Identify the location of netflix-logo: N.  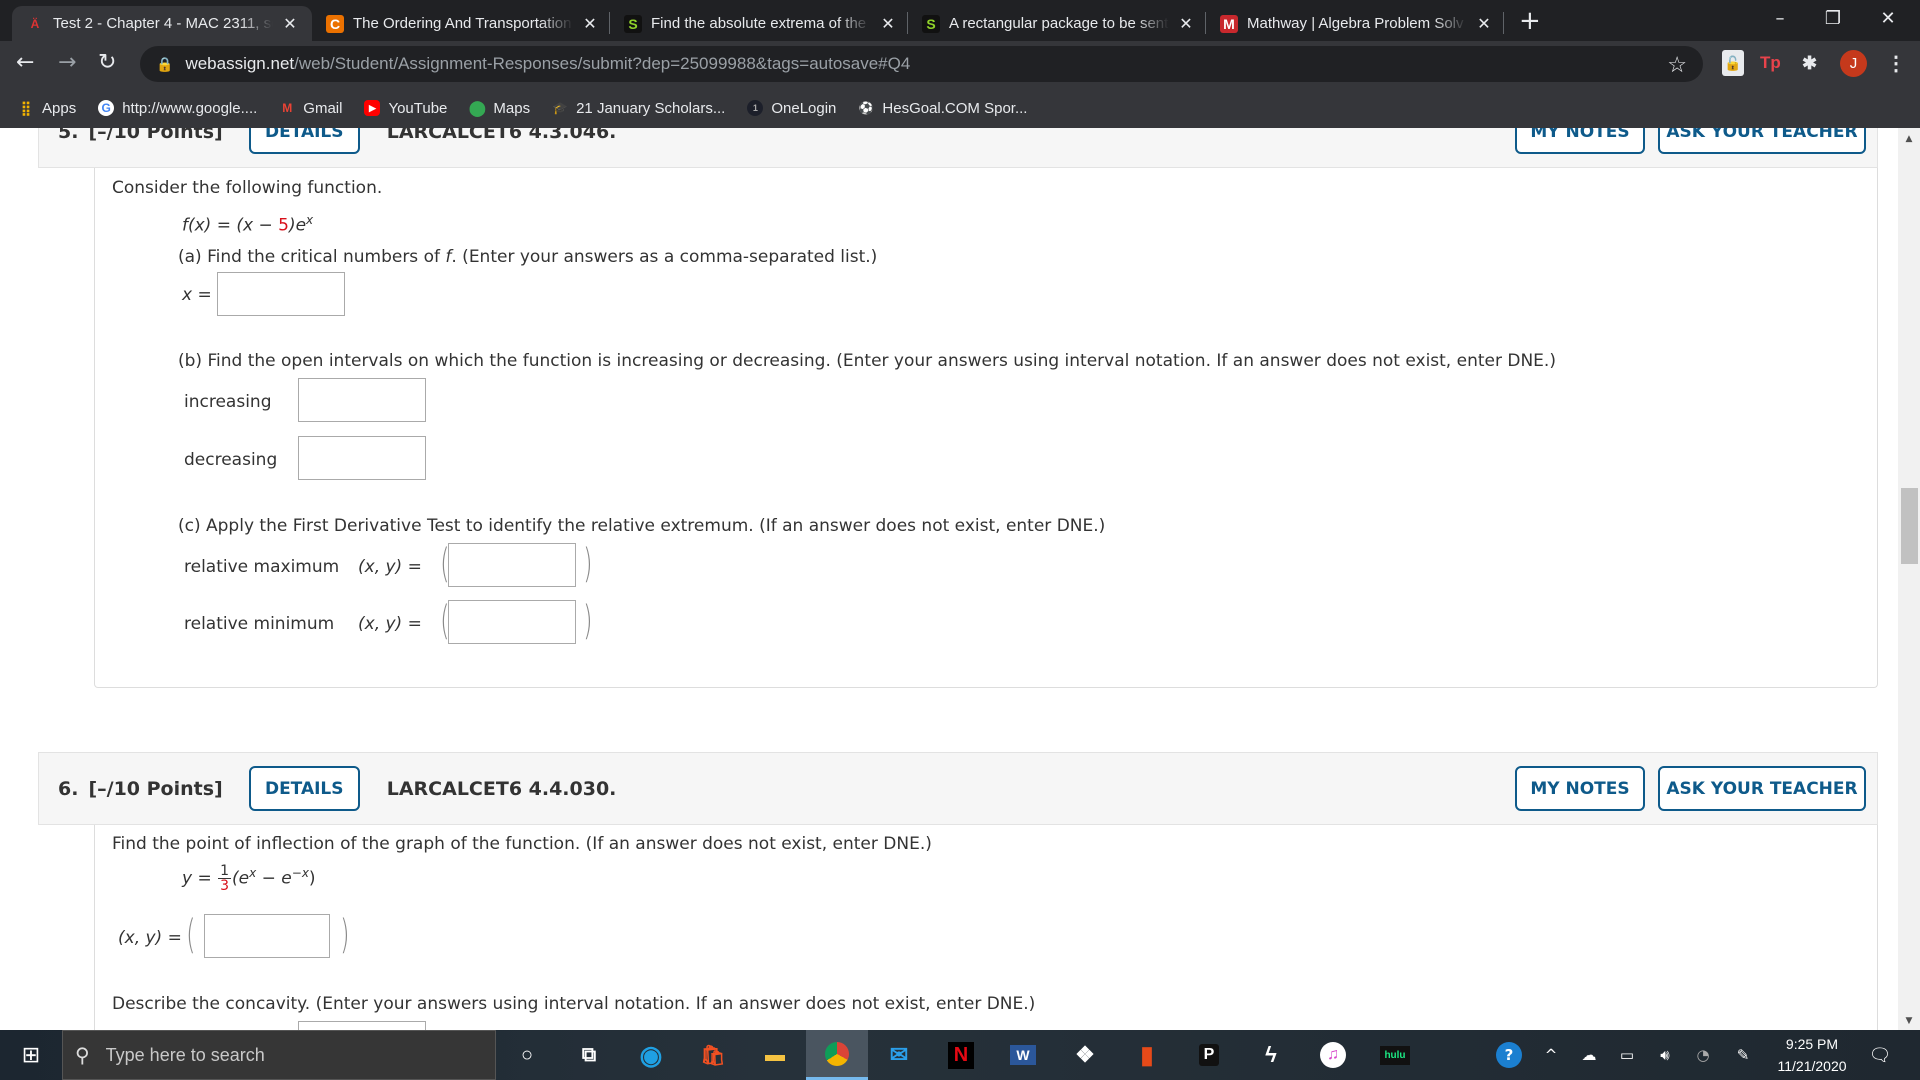
(961, 1055).